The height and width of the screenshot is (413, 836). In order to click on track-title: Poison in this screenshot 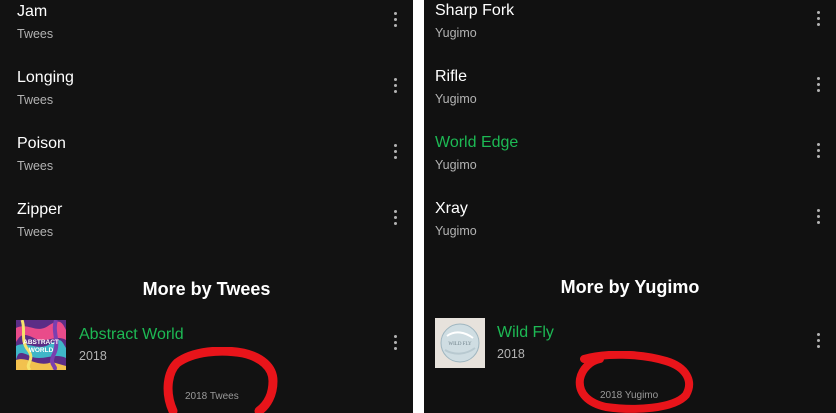, I will do `click(41, 143)`.